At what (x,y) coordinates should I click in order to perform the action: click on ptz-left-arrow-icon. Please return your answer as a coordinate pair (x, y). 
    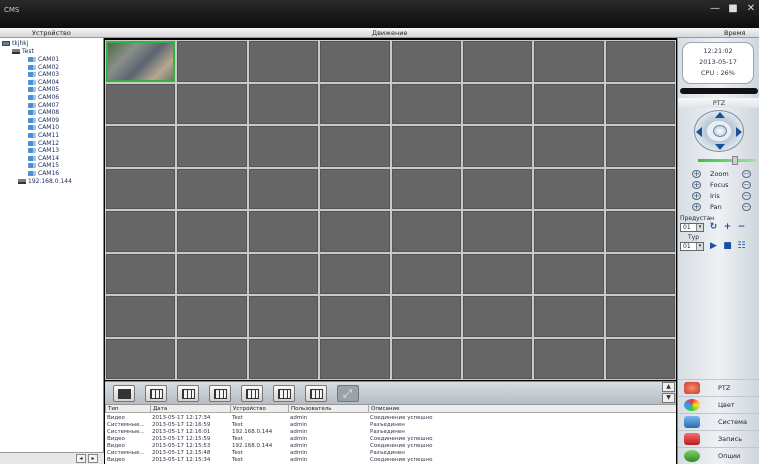
    Looking at the image, I should click on (699, 132).